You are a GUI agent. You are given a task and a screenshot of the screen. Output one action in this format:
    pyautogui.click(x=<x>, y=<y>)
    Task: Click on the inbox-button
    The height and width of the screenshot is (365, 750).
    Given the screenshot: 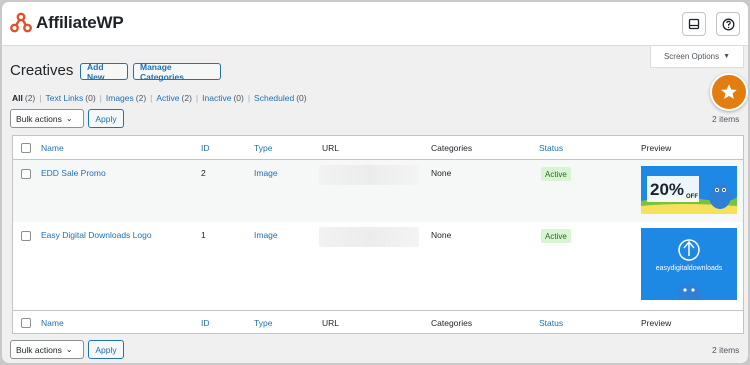 What is the action you would take?
    pyautogui.click(x=694, y=24)
    